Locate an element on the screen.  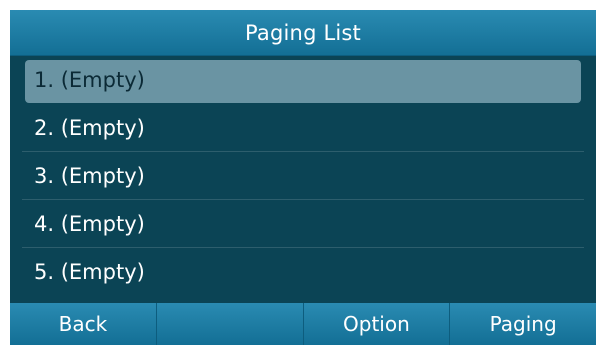
option-softkey: Option is located at coordinates (376, 324).